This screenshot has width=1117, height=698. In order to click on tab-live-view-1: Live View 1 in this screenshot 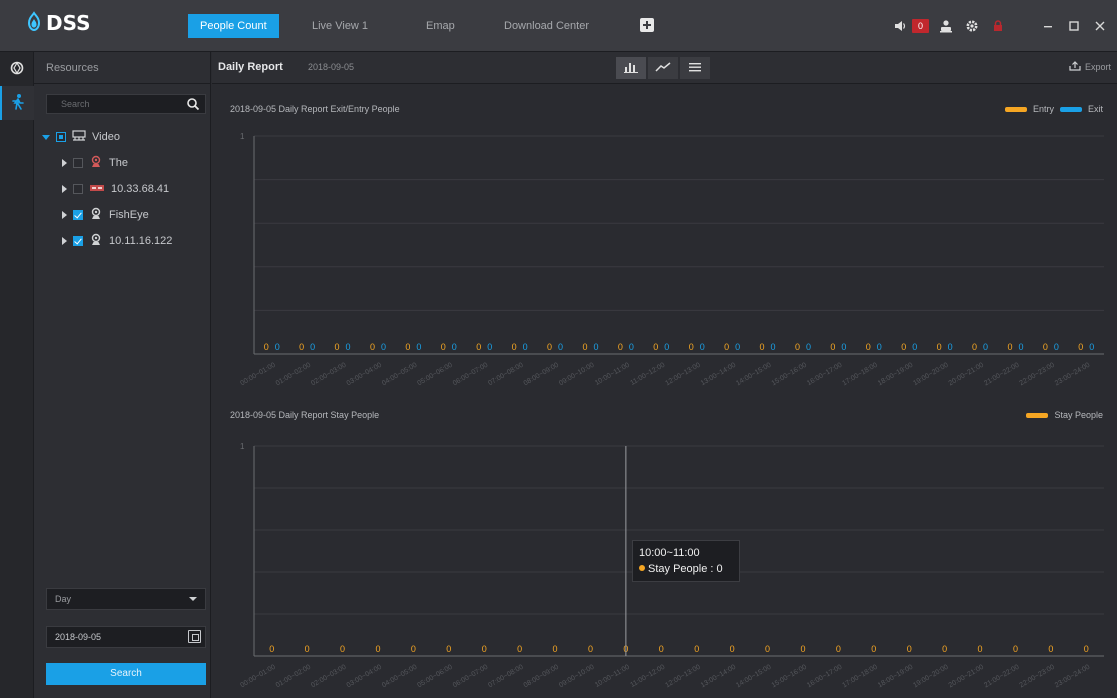, I will do `click(340, 26)`.